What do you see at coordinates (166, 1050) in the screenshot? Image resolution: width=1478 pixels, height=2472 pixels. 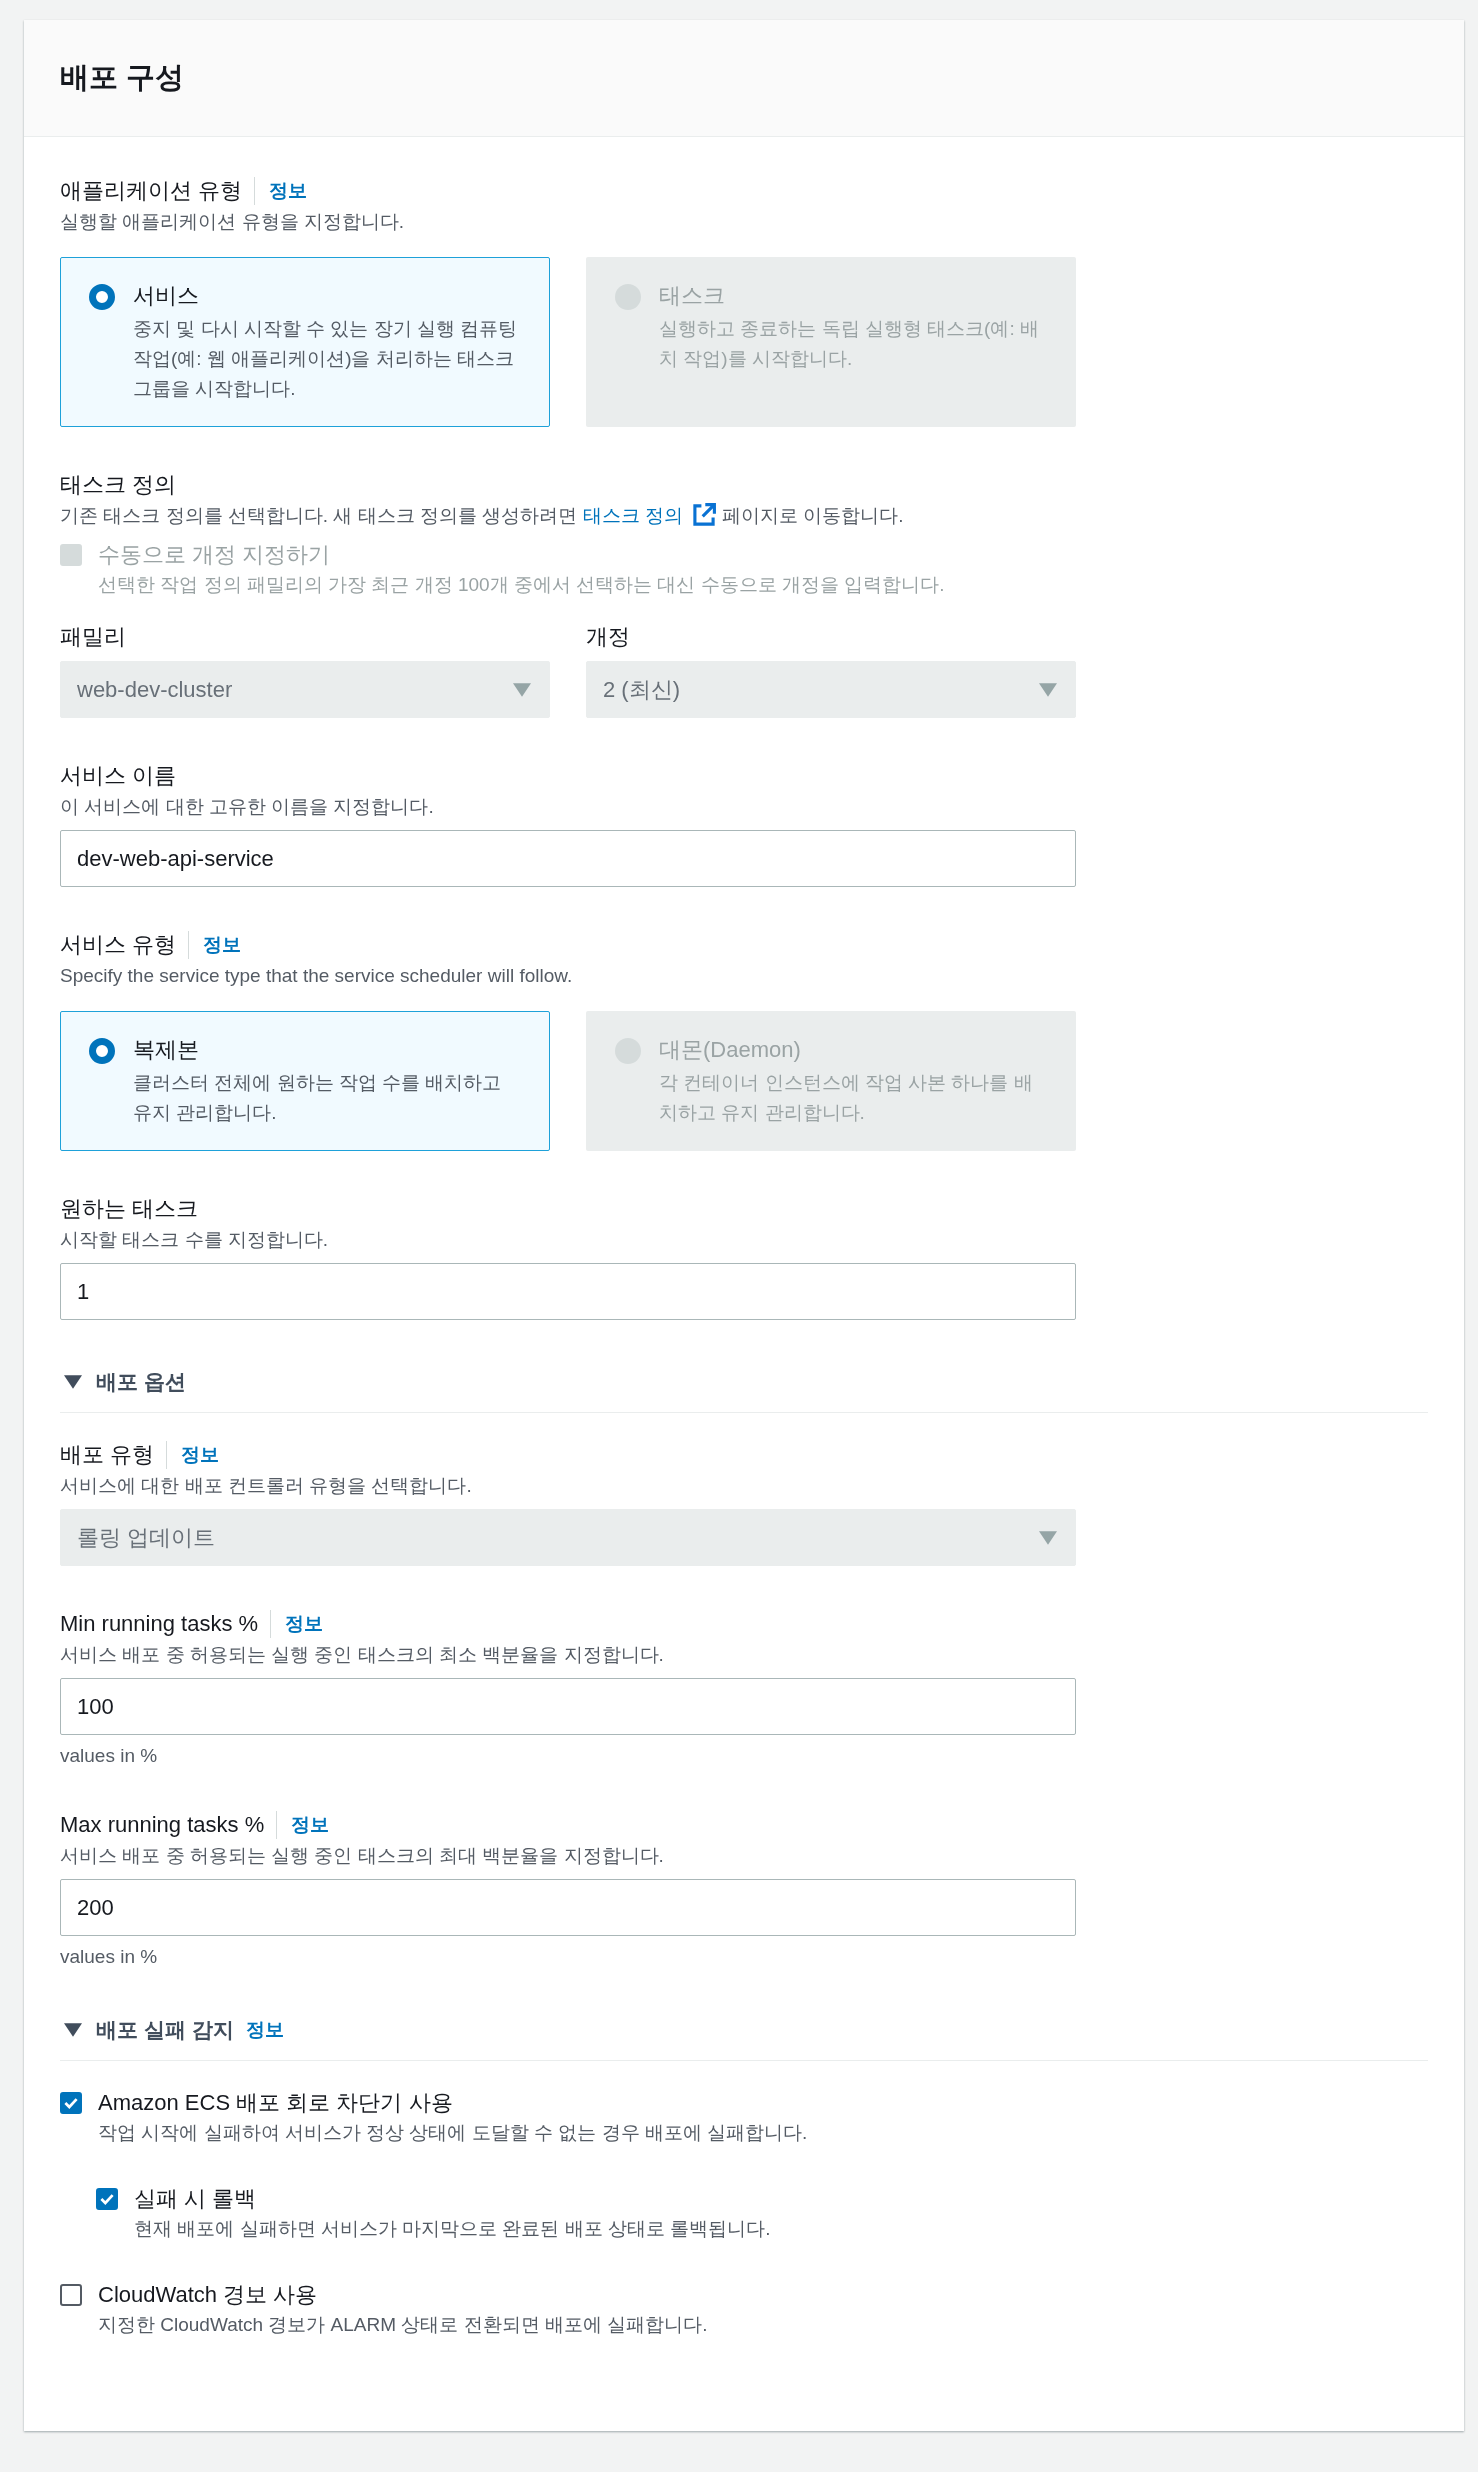 I see `option-title: 복제본` at bounding box center [166, 1050].